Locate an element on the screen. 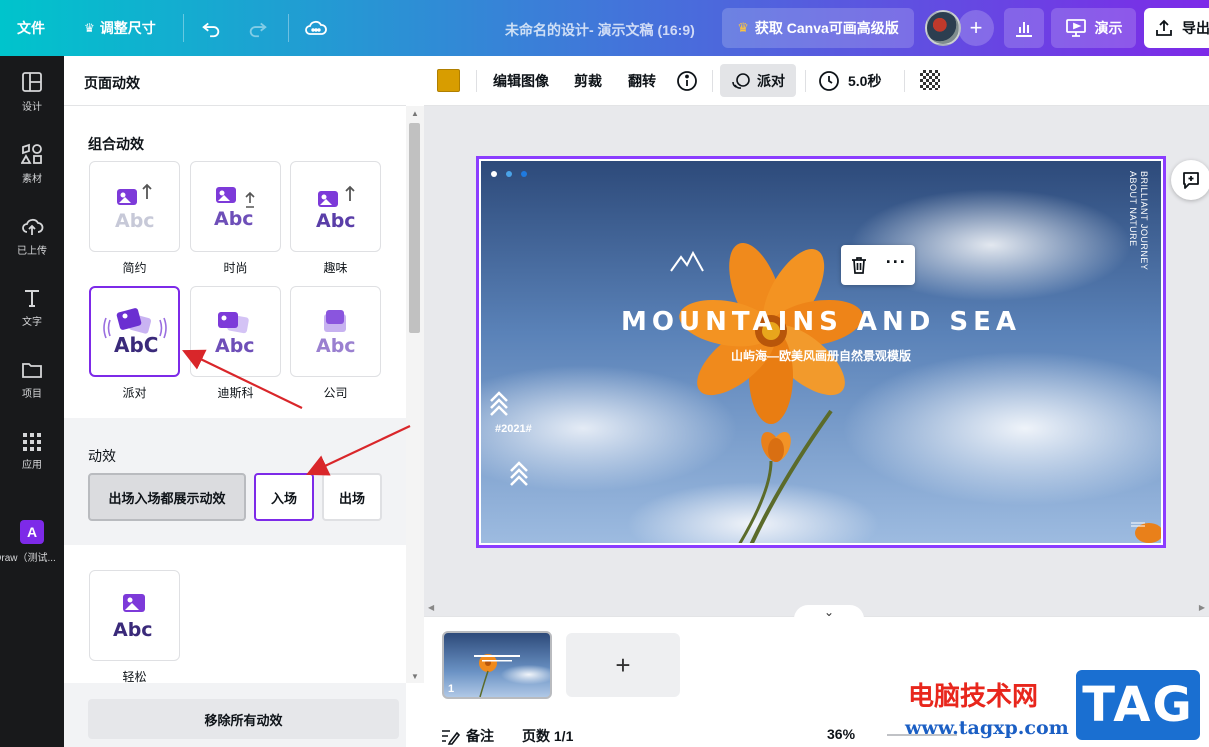 Image resolution: width=1209 pixels, height=747 pixels. upgrade-button: ♛ 获取 Canva可画高级版 is located at coordinates (818, 28).